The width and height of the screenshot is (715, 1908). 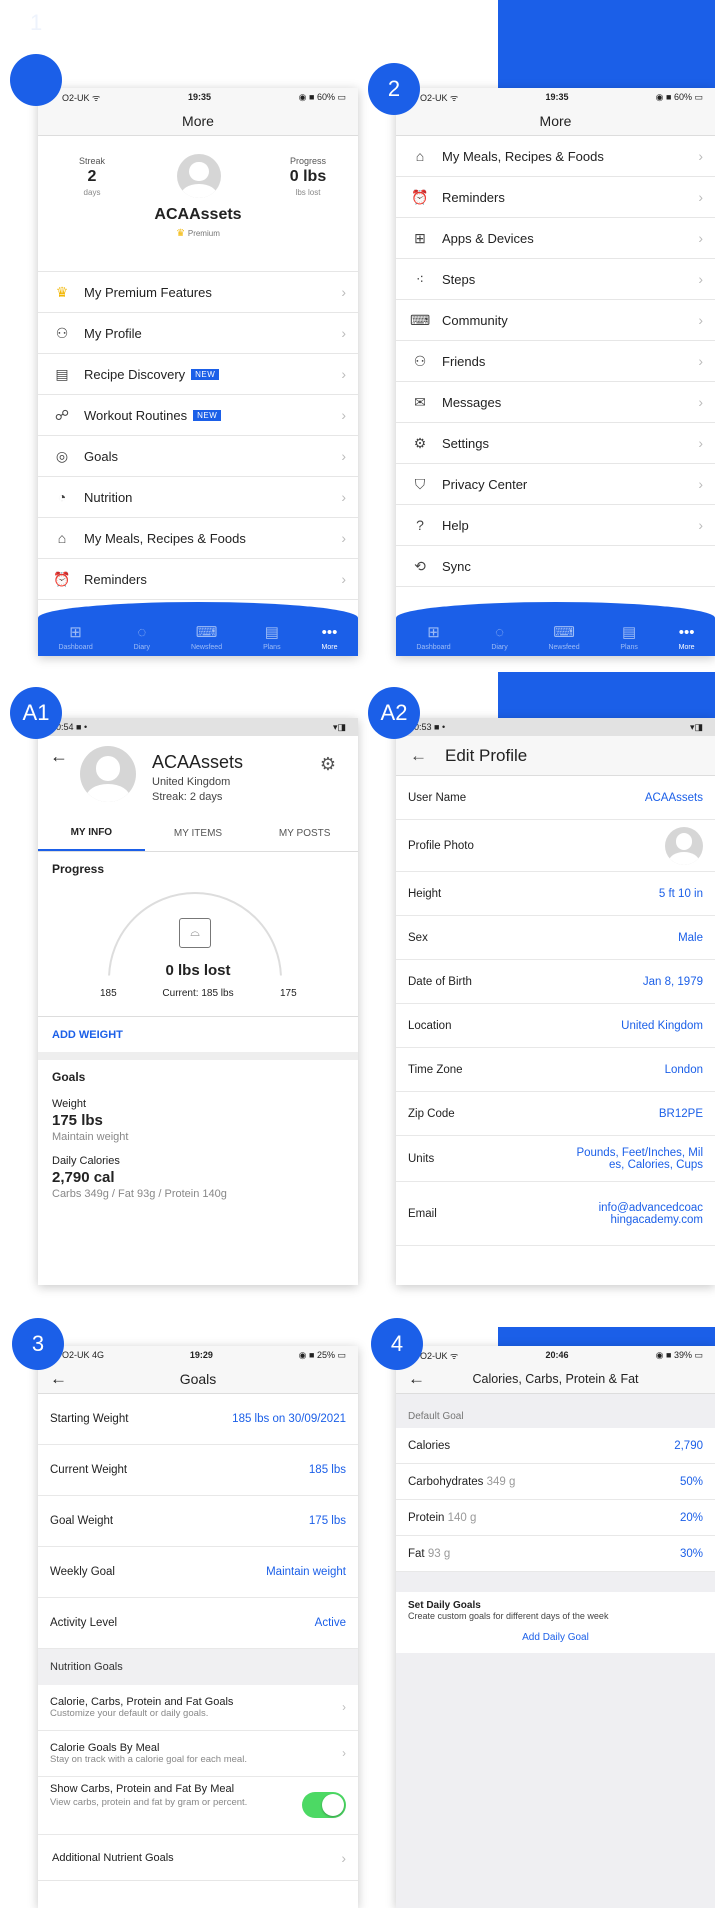 What do you see at coordinates (62, 414) in the screenshot?
I see `workout-icon: ☍` at bounding box center [62, 414].